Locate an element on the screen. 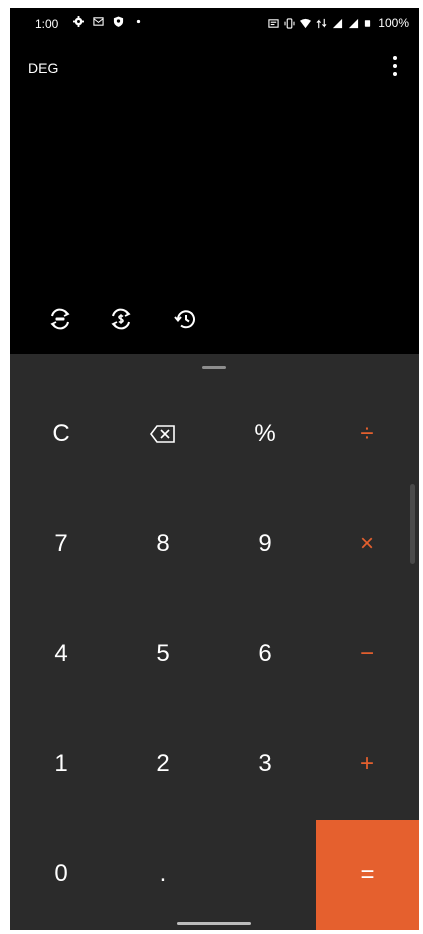  unit-converter-icon is located at coordinates (60, 319).